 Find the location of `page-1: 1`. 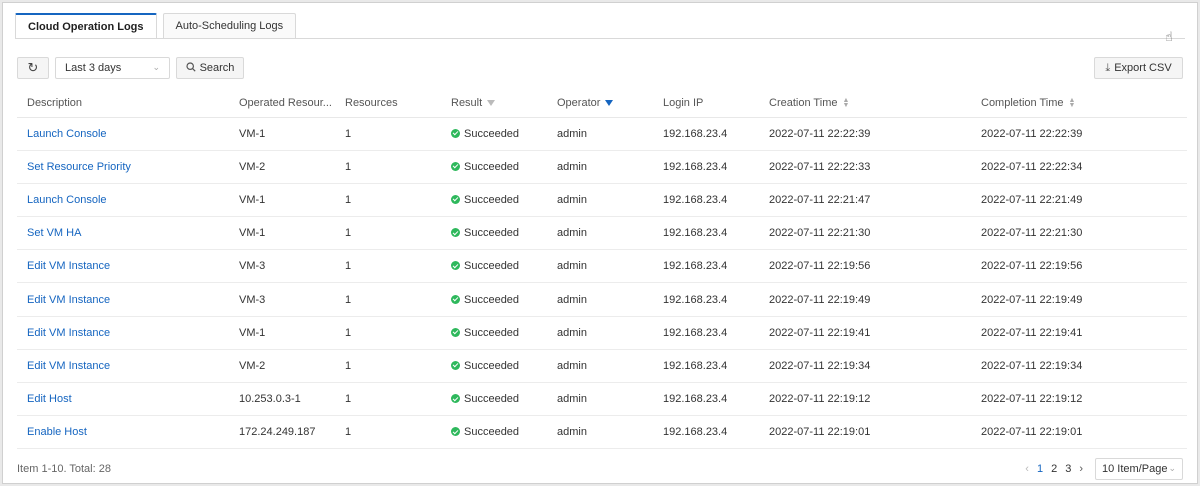

page-1: 1 is located at coordinates (1040, 469).